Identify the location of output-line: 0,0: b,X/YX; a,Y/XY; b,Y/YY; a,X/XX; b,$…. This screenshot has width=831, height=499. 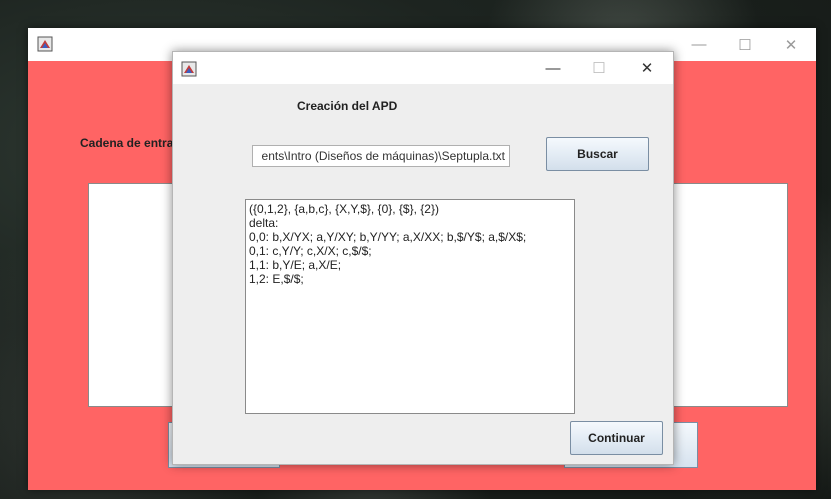
(388, 237).